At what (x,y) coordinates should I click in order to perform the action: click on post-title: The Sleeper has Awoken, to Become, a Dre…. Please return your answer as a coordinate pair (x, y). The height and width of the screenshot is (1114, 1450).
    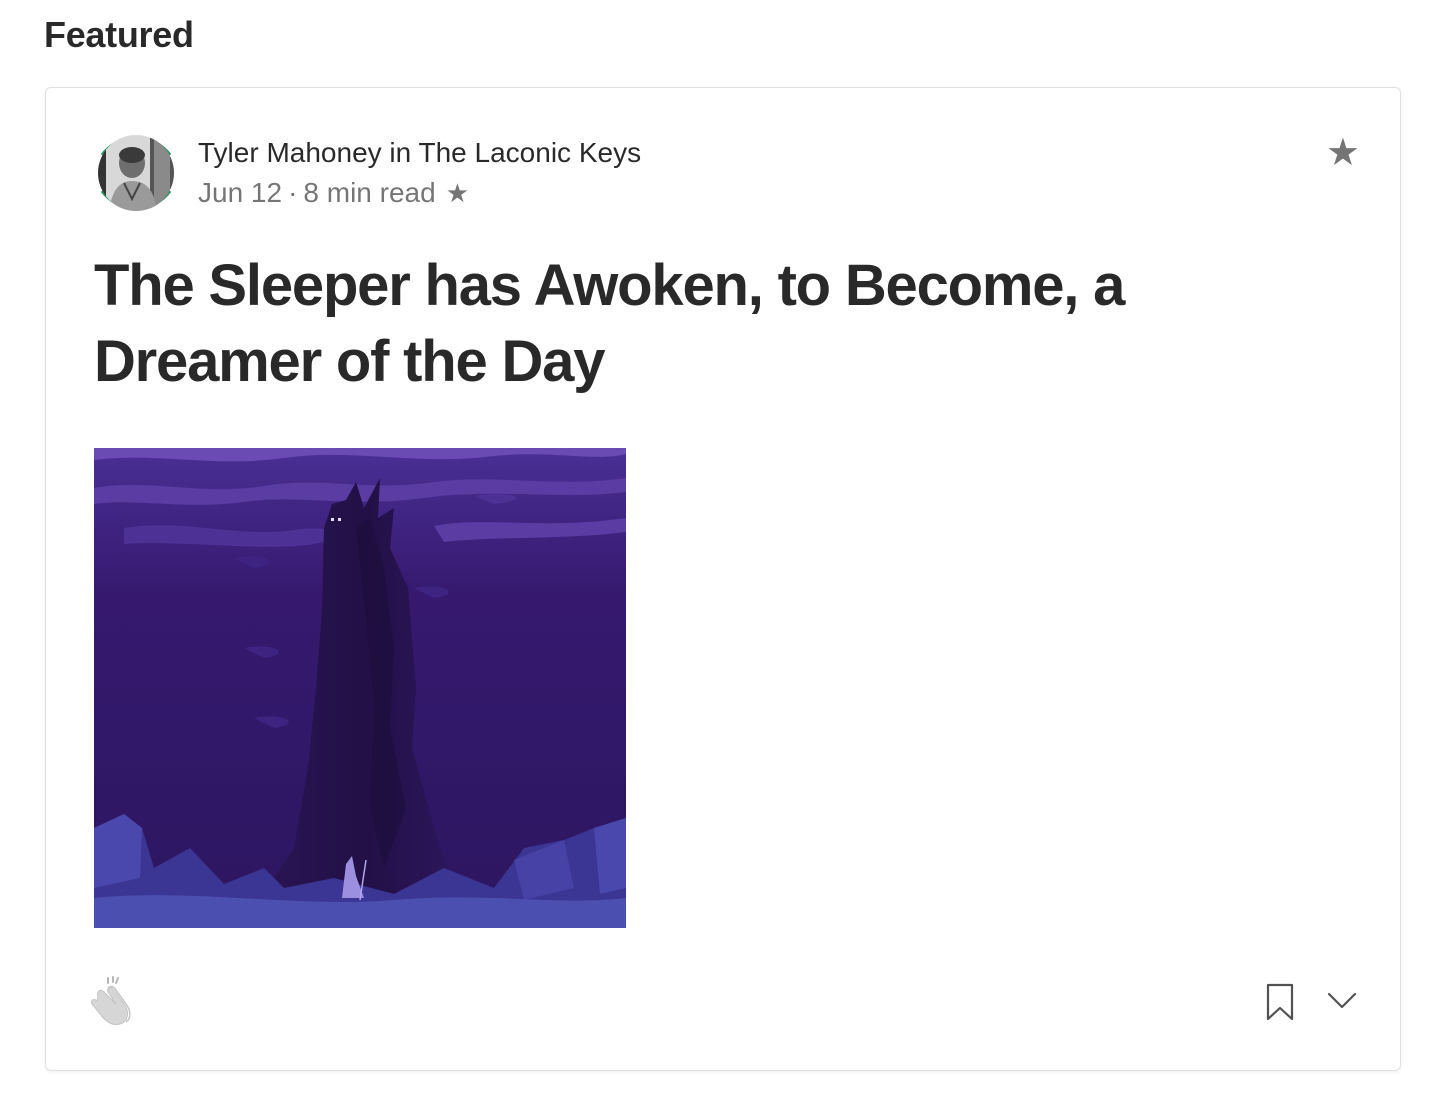
    Looking at the image, I should click on (724, 324).